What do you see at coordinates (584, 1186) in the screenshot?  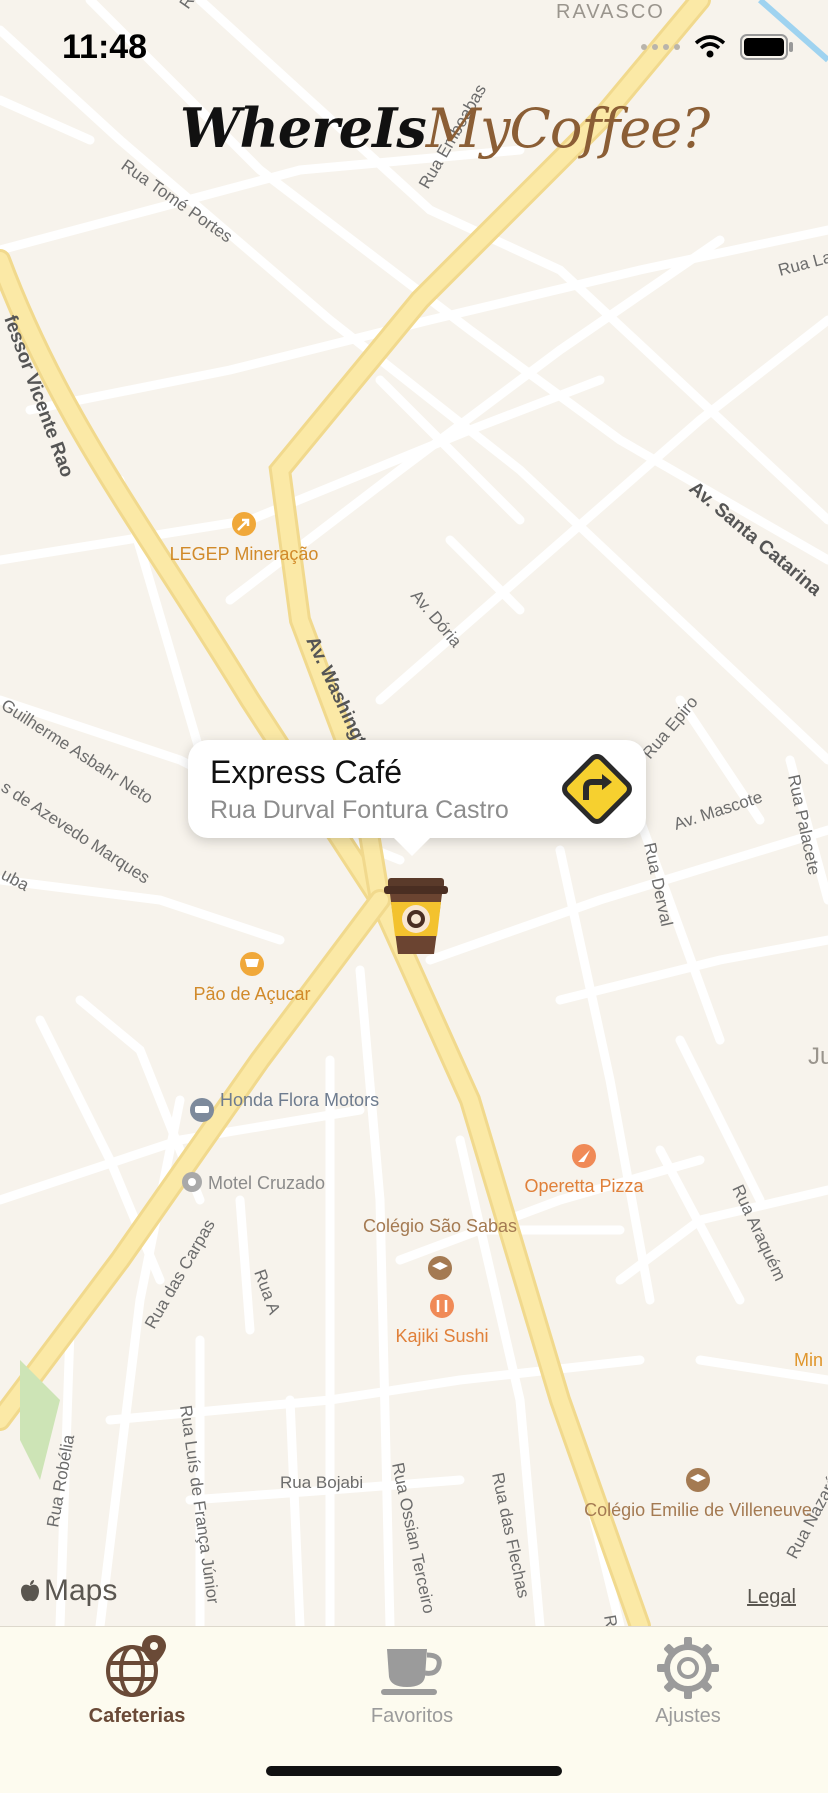 I see `poi-label: Operetta Pizza` at bounding box center [584, 1186].